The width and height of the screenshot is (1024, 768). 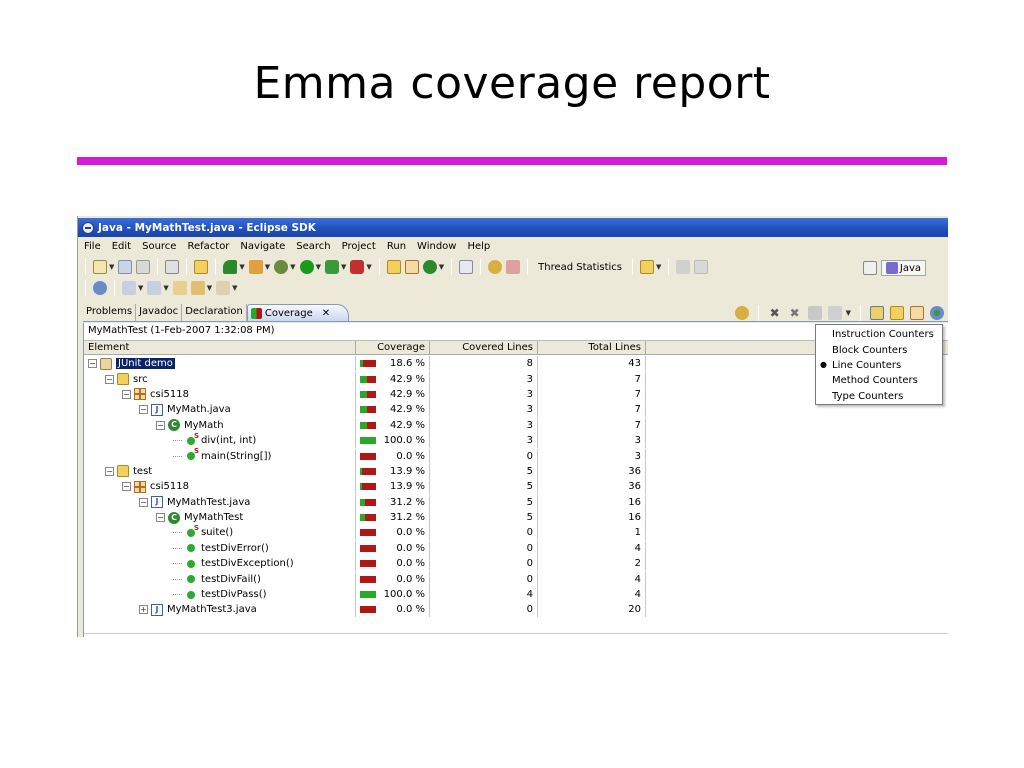 I want to click on menu-refactor: Refactor, so click(x=208, y=246).